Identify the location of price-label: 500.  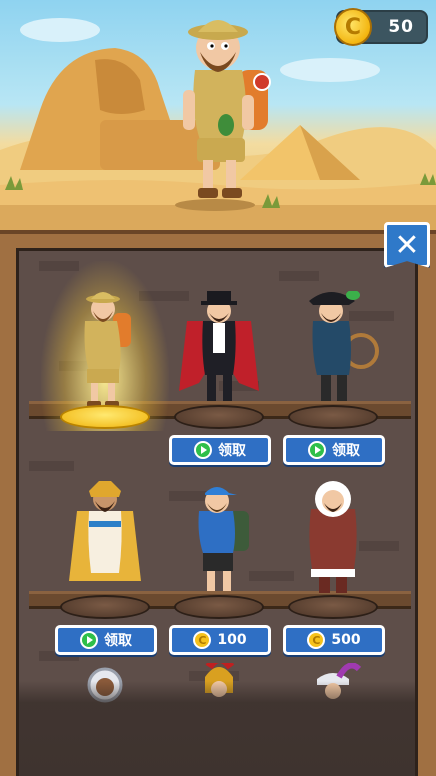
(346, 640).